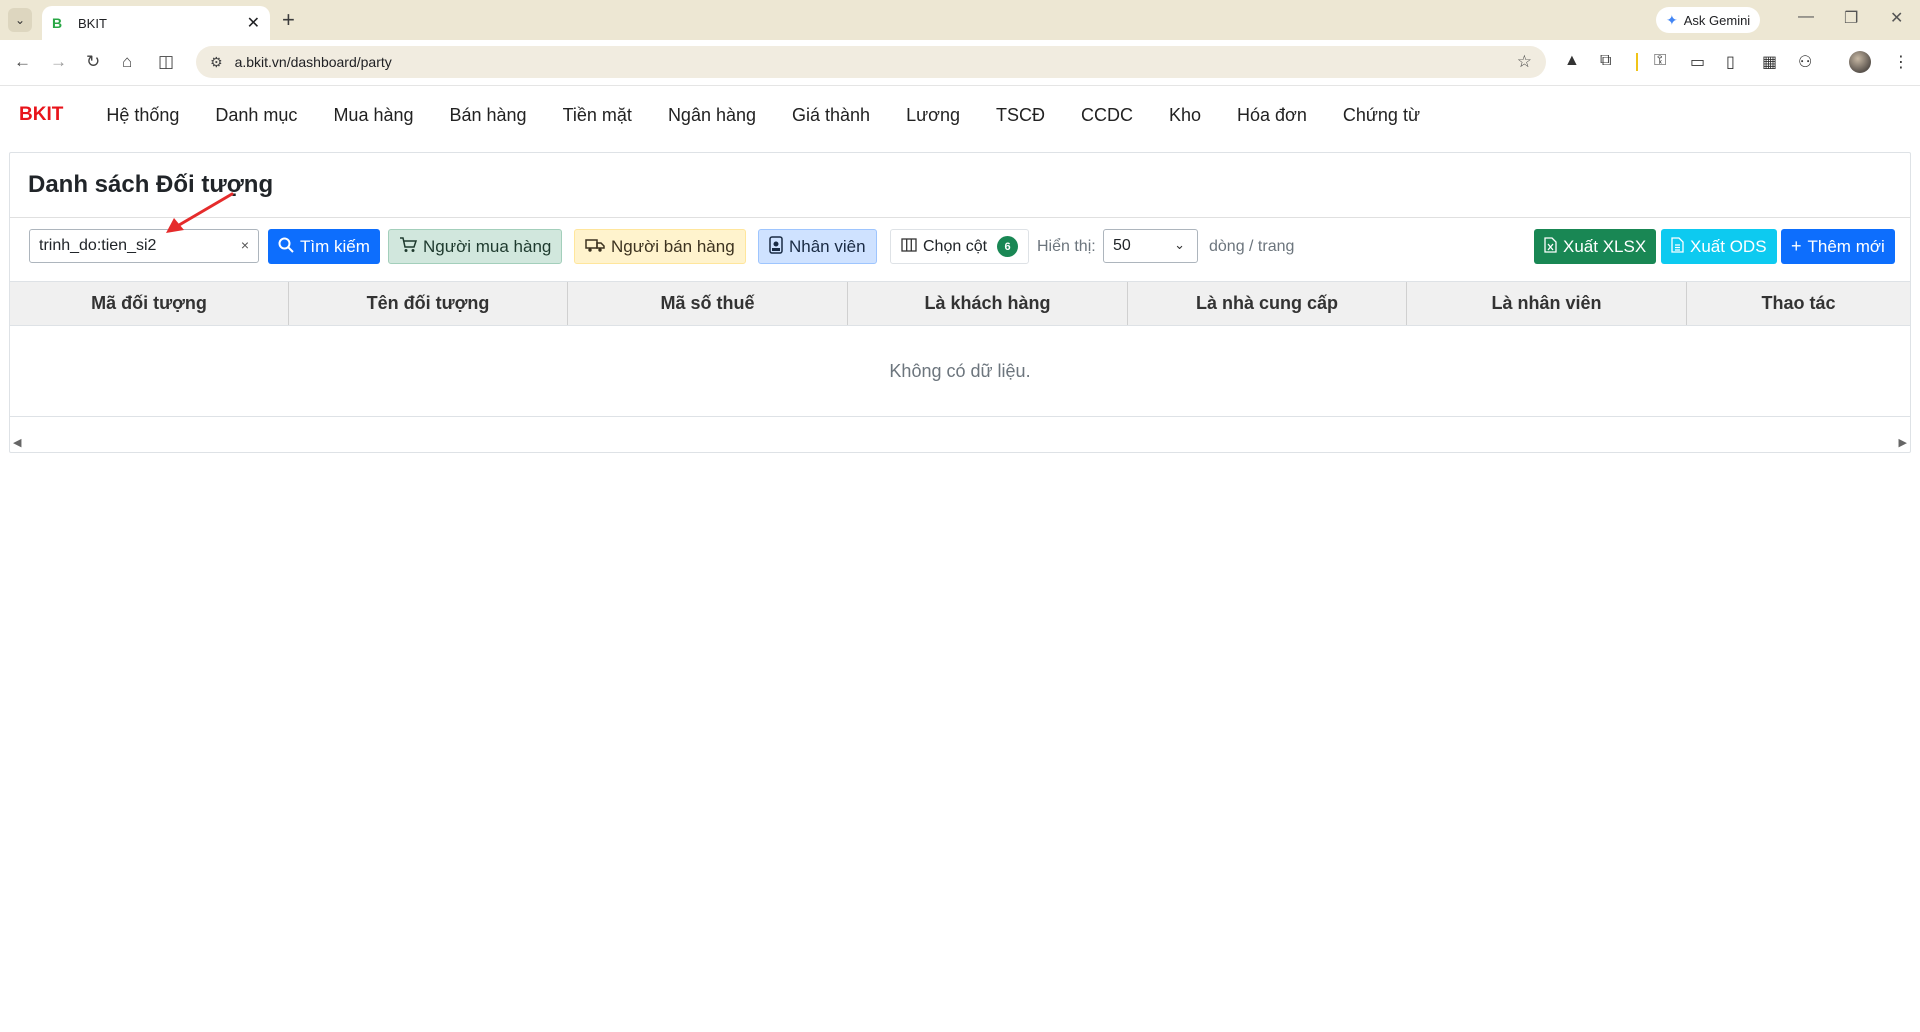 This screenshot has height=1032, width=1920. I want to click on seller-filter-button: Người bán hàng, so click(660, 246).